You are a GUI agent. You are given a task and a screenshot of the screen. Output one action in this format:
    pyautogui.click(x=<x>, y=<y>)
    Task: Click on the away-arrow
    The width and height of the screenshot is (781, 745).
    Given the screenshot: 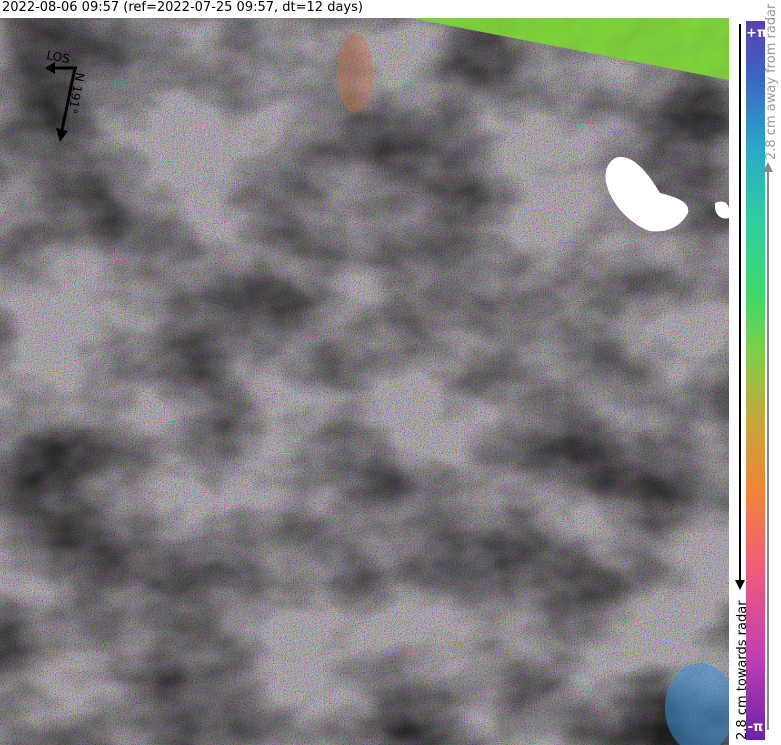 What is the action you would take?
    pyautogui.click(x=740, y=304)
    